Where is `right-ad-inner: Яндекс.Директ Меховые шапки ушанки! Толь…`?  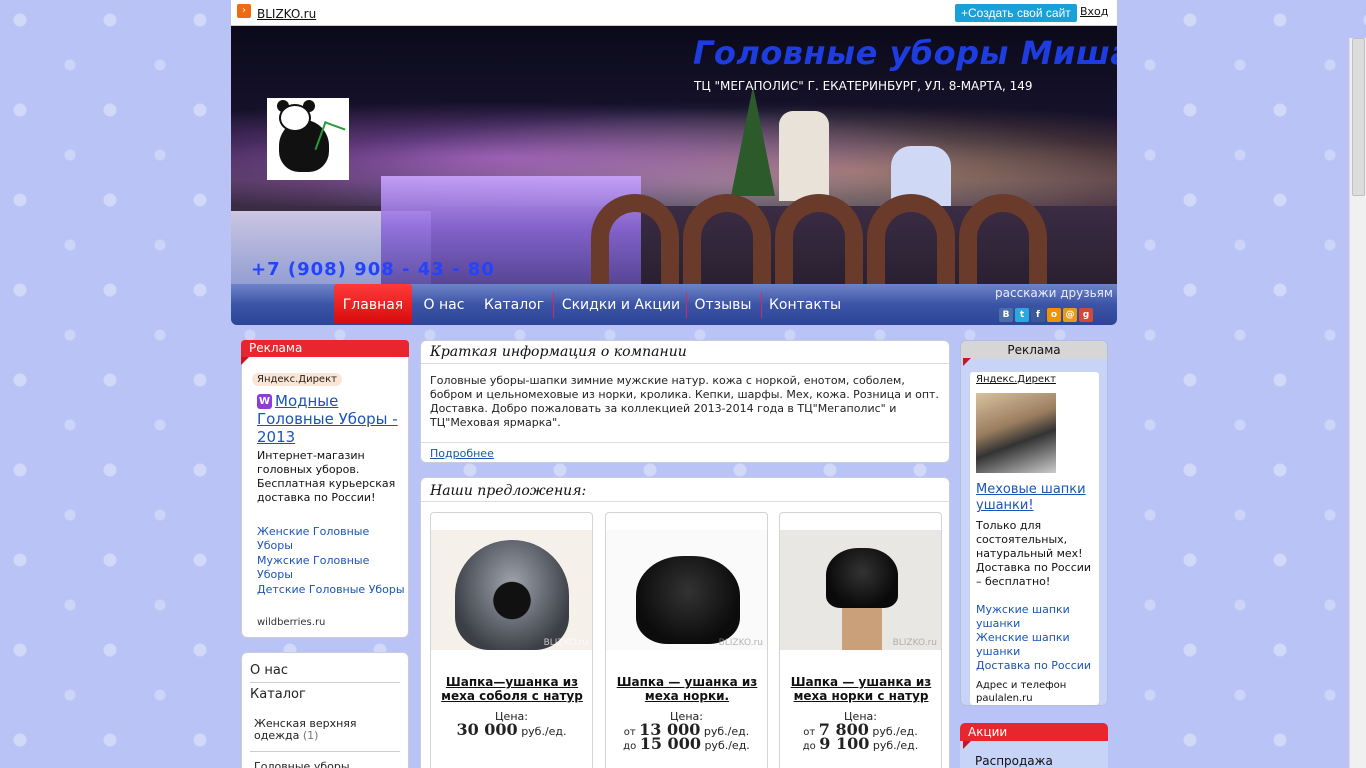 right-ad-inner: Яндекс.Директ Меховые шапки ушанки! Толь… is located at coordinates (1034, 538).